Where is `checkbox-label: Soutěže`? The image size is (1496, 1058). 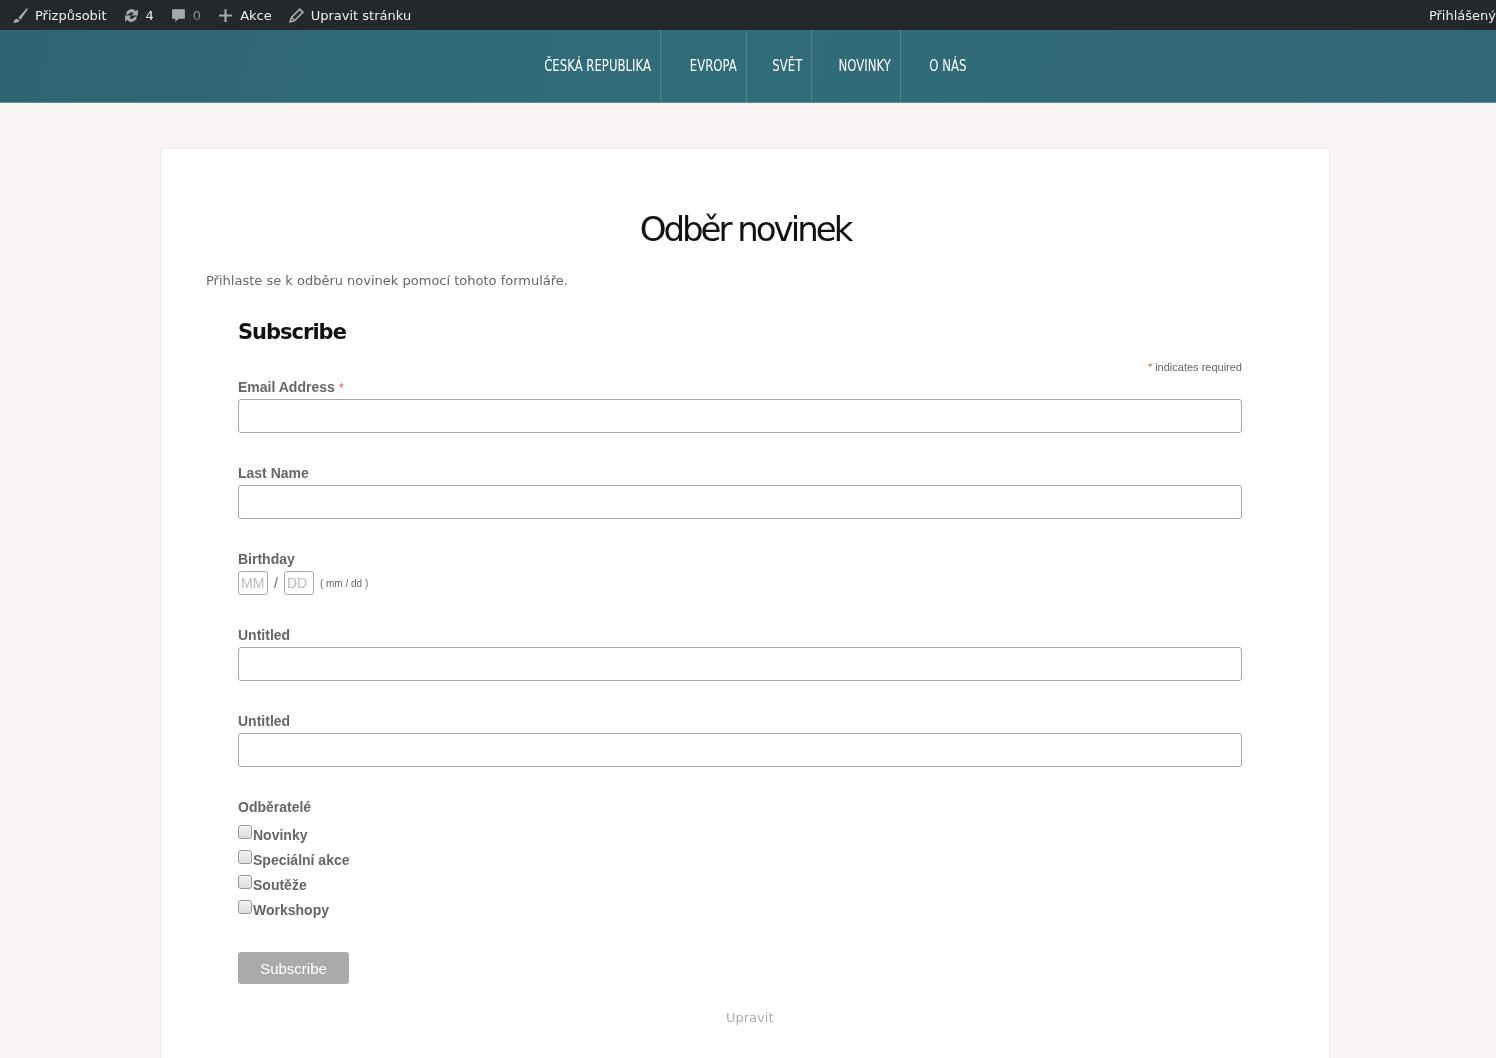
checkbox-label: Soutěže is located at coordinates (280, 885).